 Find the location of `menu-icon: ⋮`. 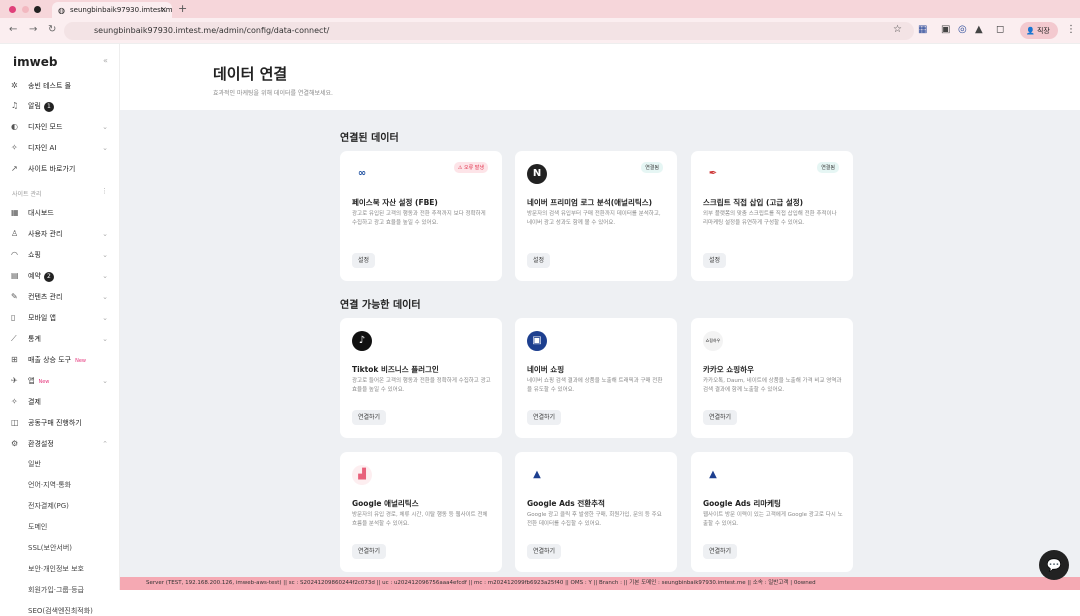

menu-icon: ⋮ is located at coordinates (1071, 29).